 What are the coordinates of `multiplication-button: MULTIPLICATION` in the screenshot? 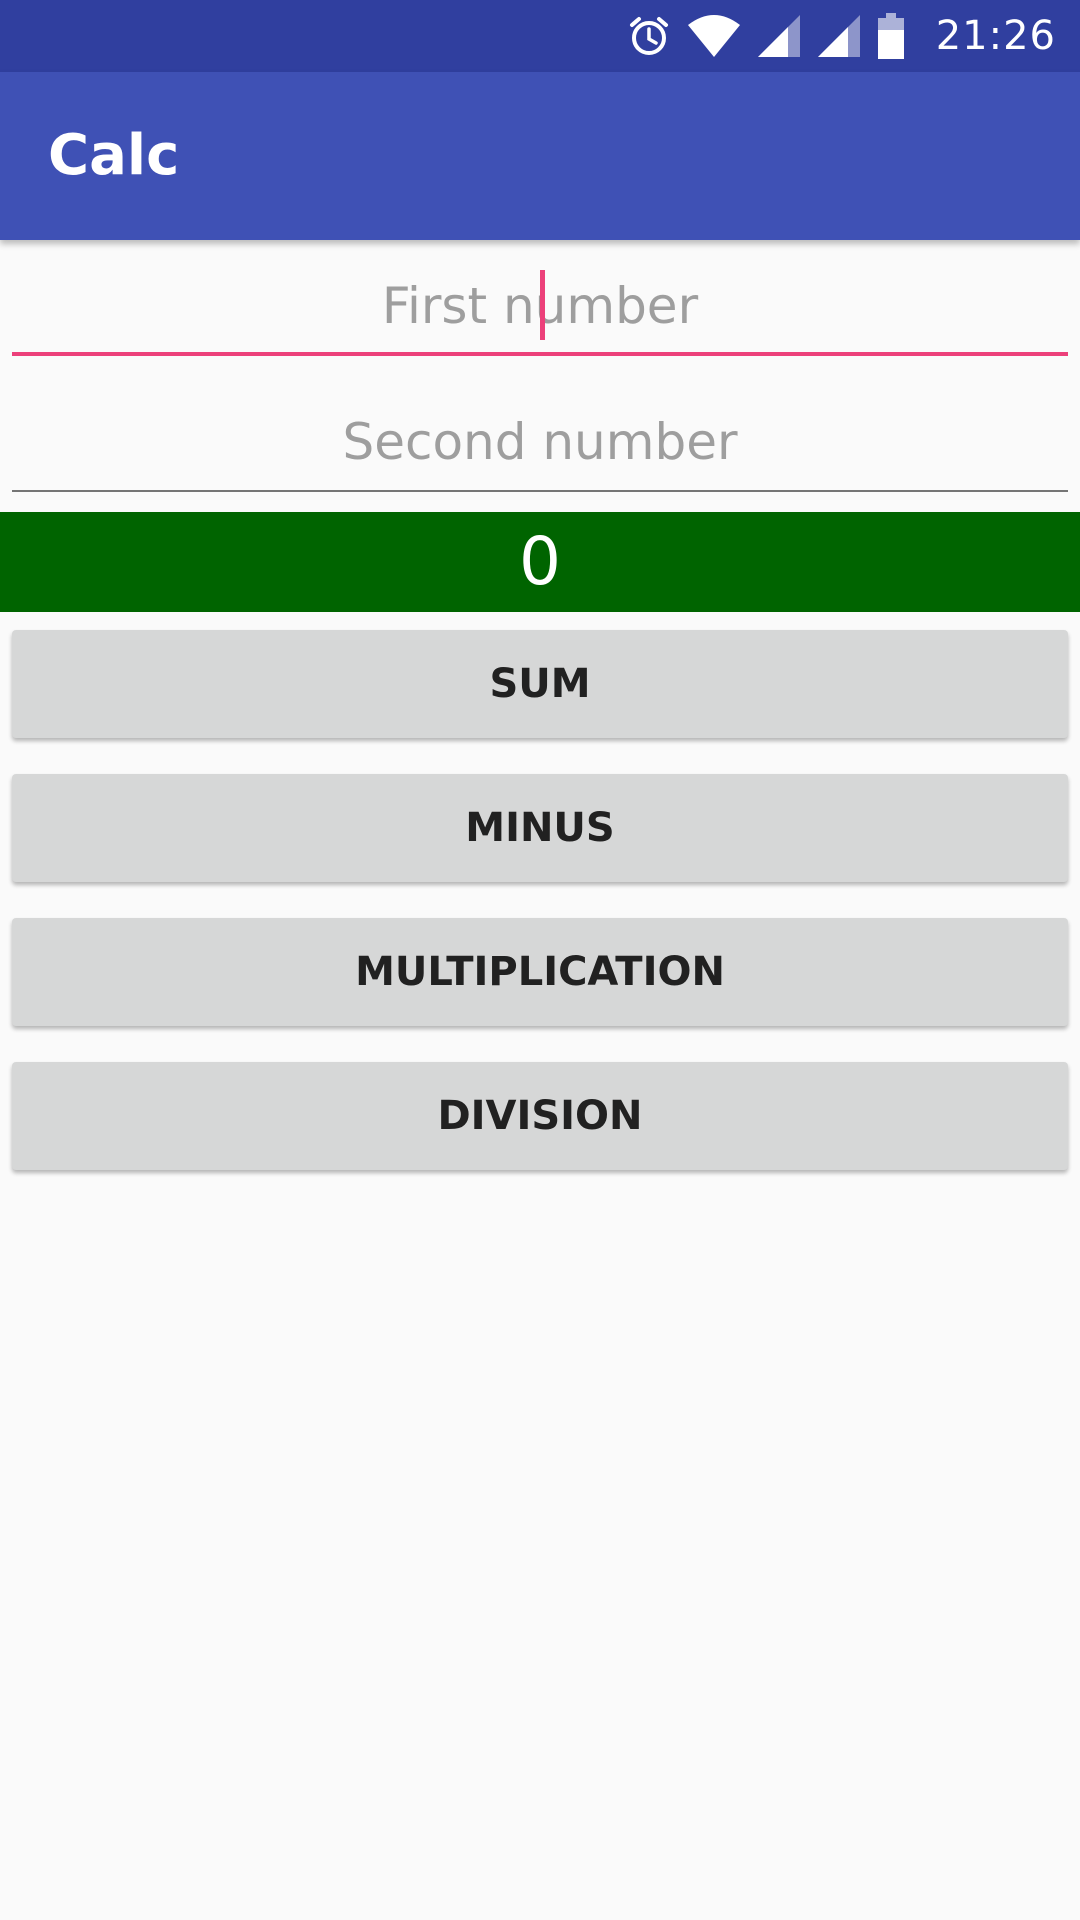 It's located at (540, 972).